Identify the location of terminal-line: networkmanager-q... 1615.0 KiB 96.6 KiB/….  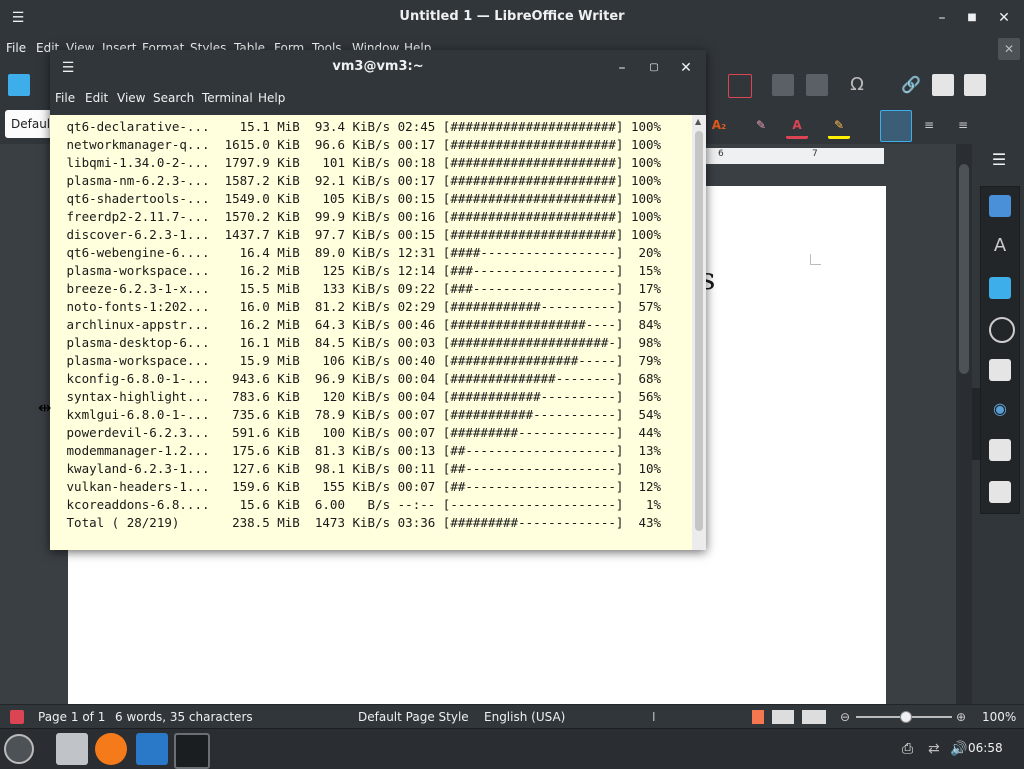
(360, 144).